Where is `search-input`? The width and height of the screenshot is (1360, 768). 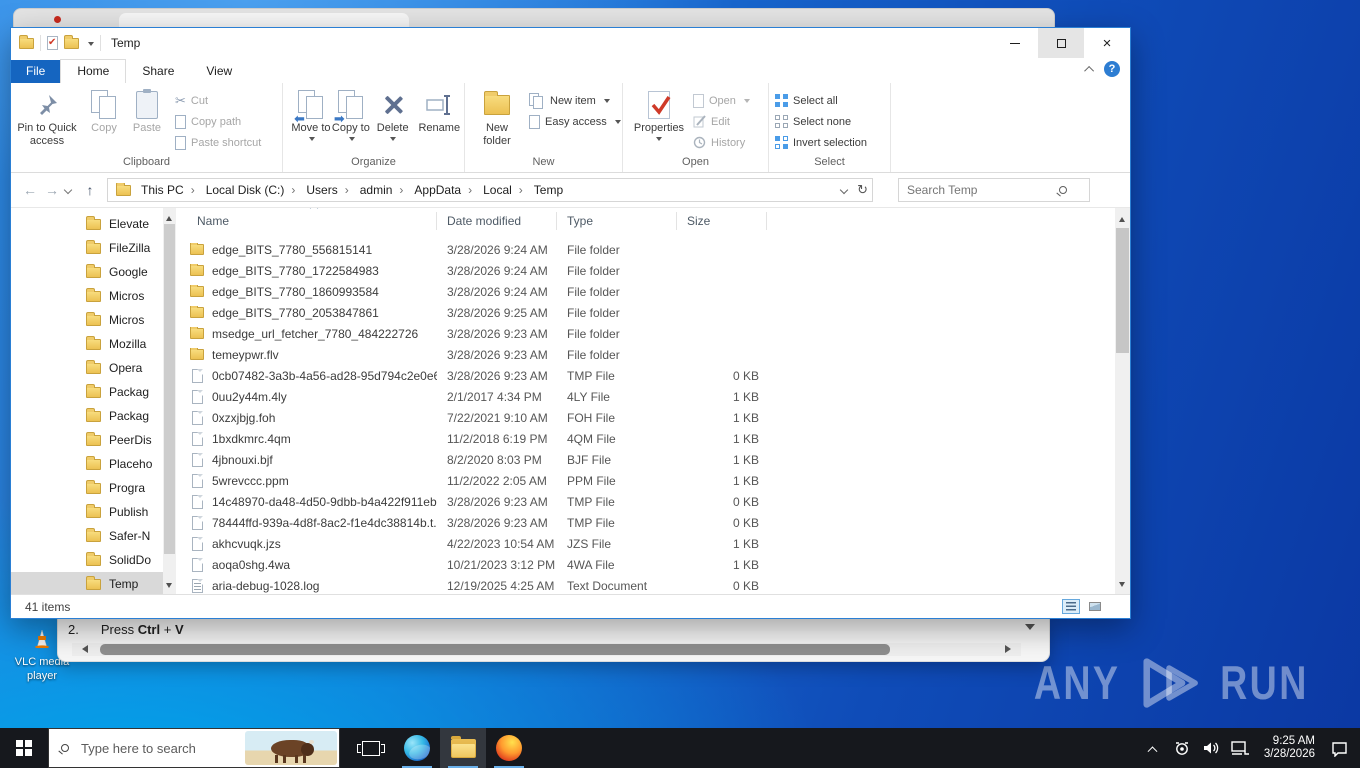 search-input is located at coordinates (979, 190).